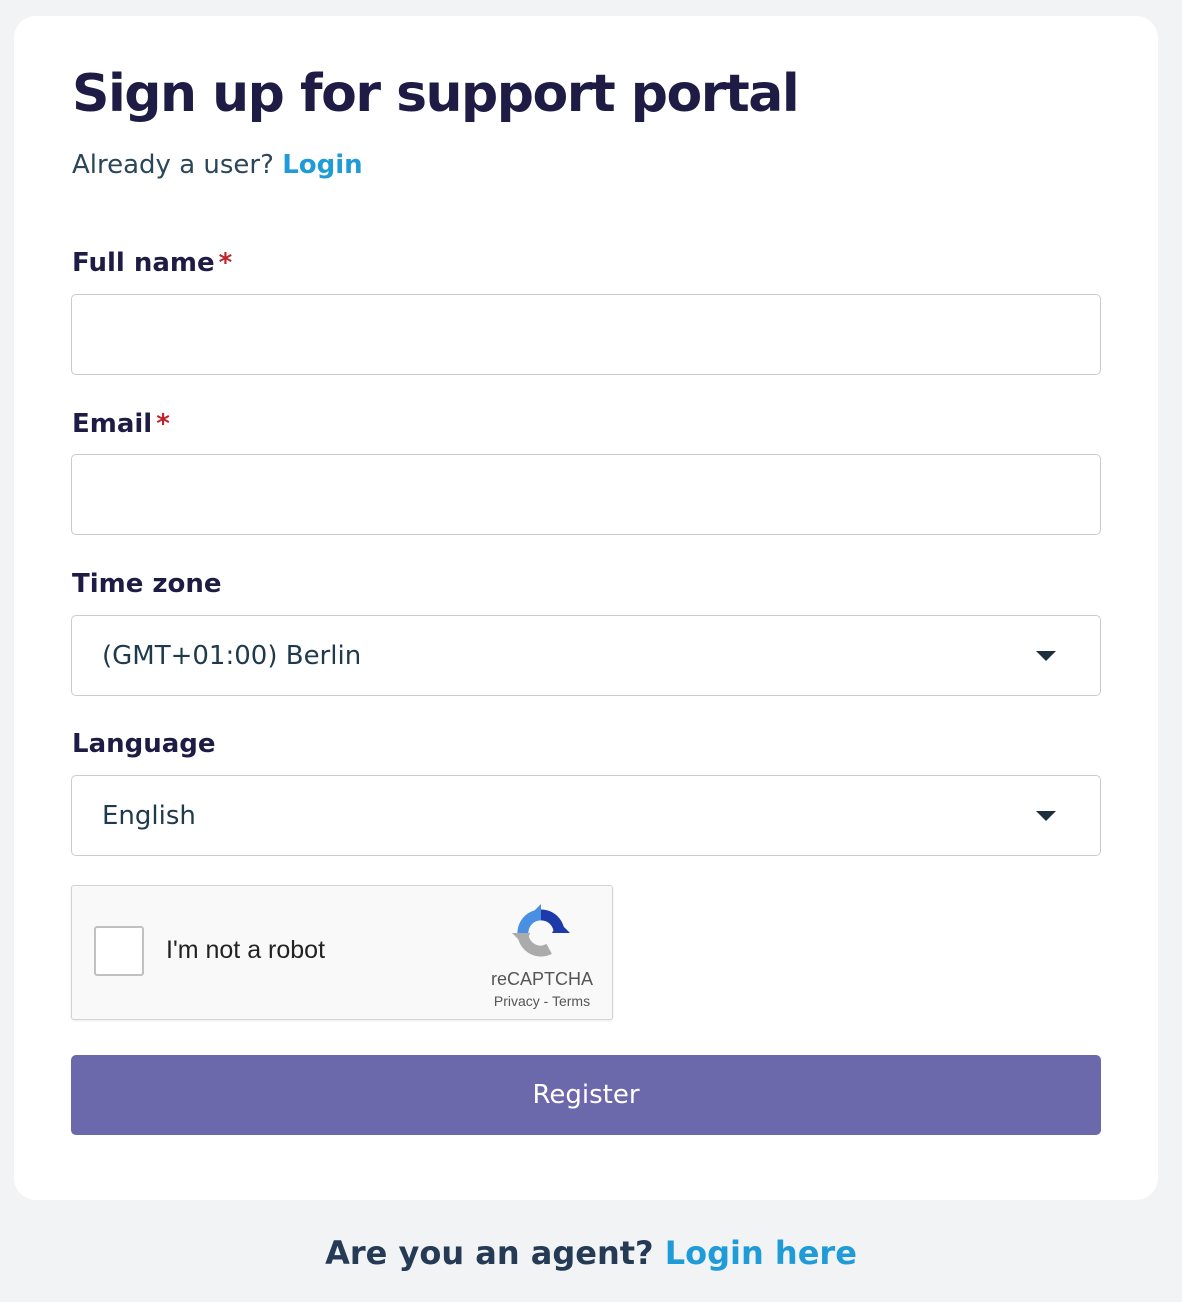  Describe the element at coordinates (322, 165) in the screenshot. I see `login-link: Login` at that location.